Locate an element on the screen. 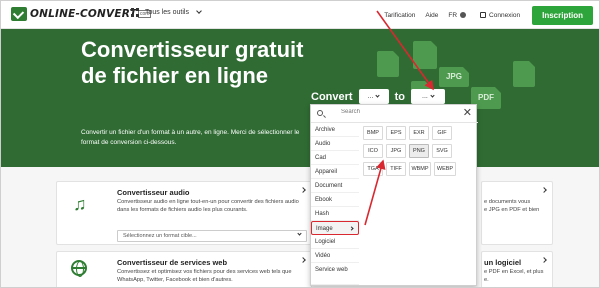 Image resolution: width=600 pixels, height=288 pixels. pdf-icon-label: PDF is located at coordinates (486, 97).